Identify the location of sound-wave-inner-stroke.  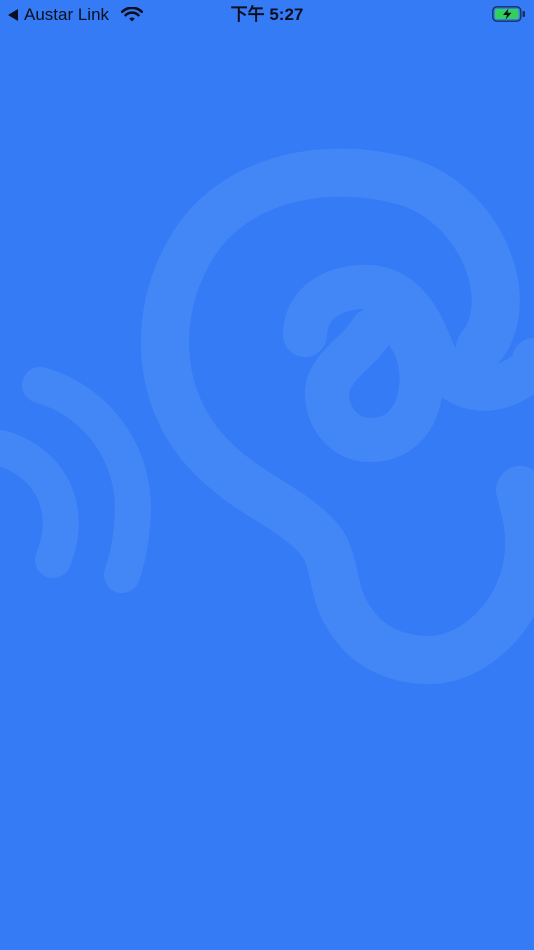
(39, 504).